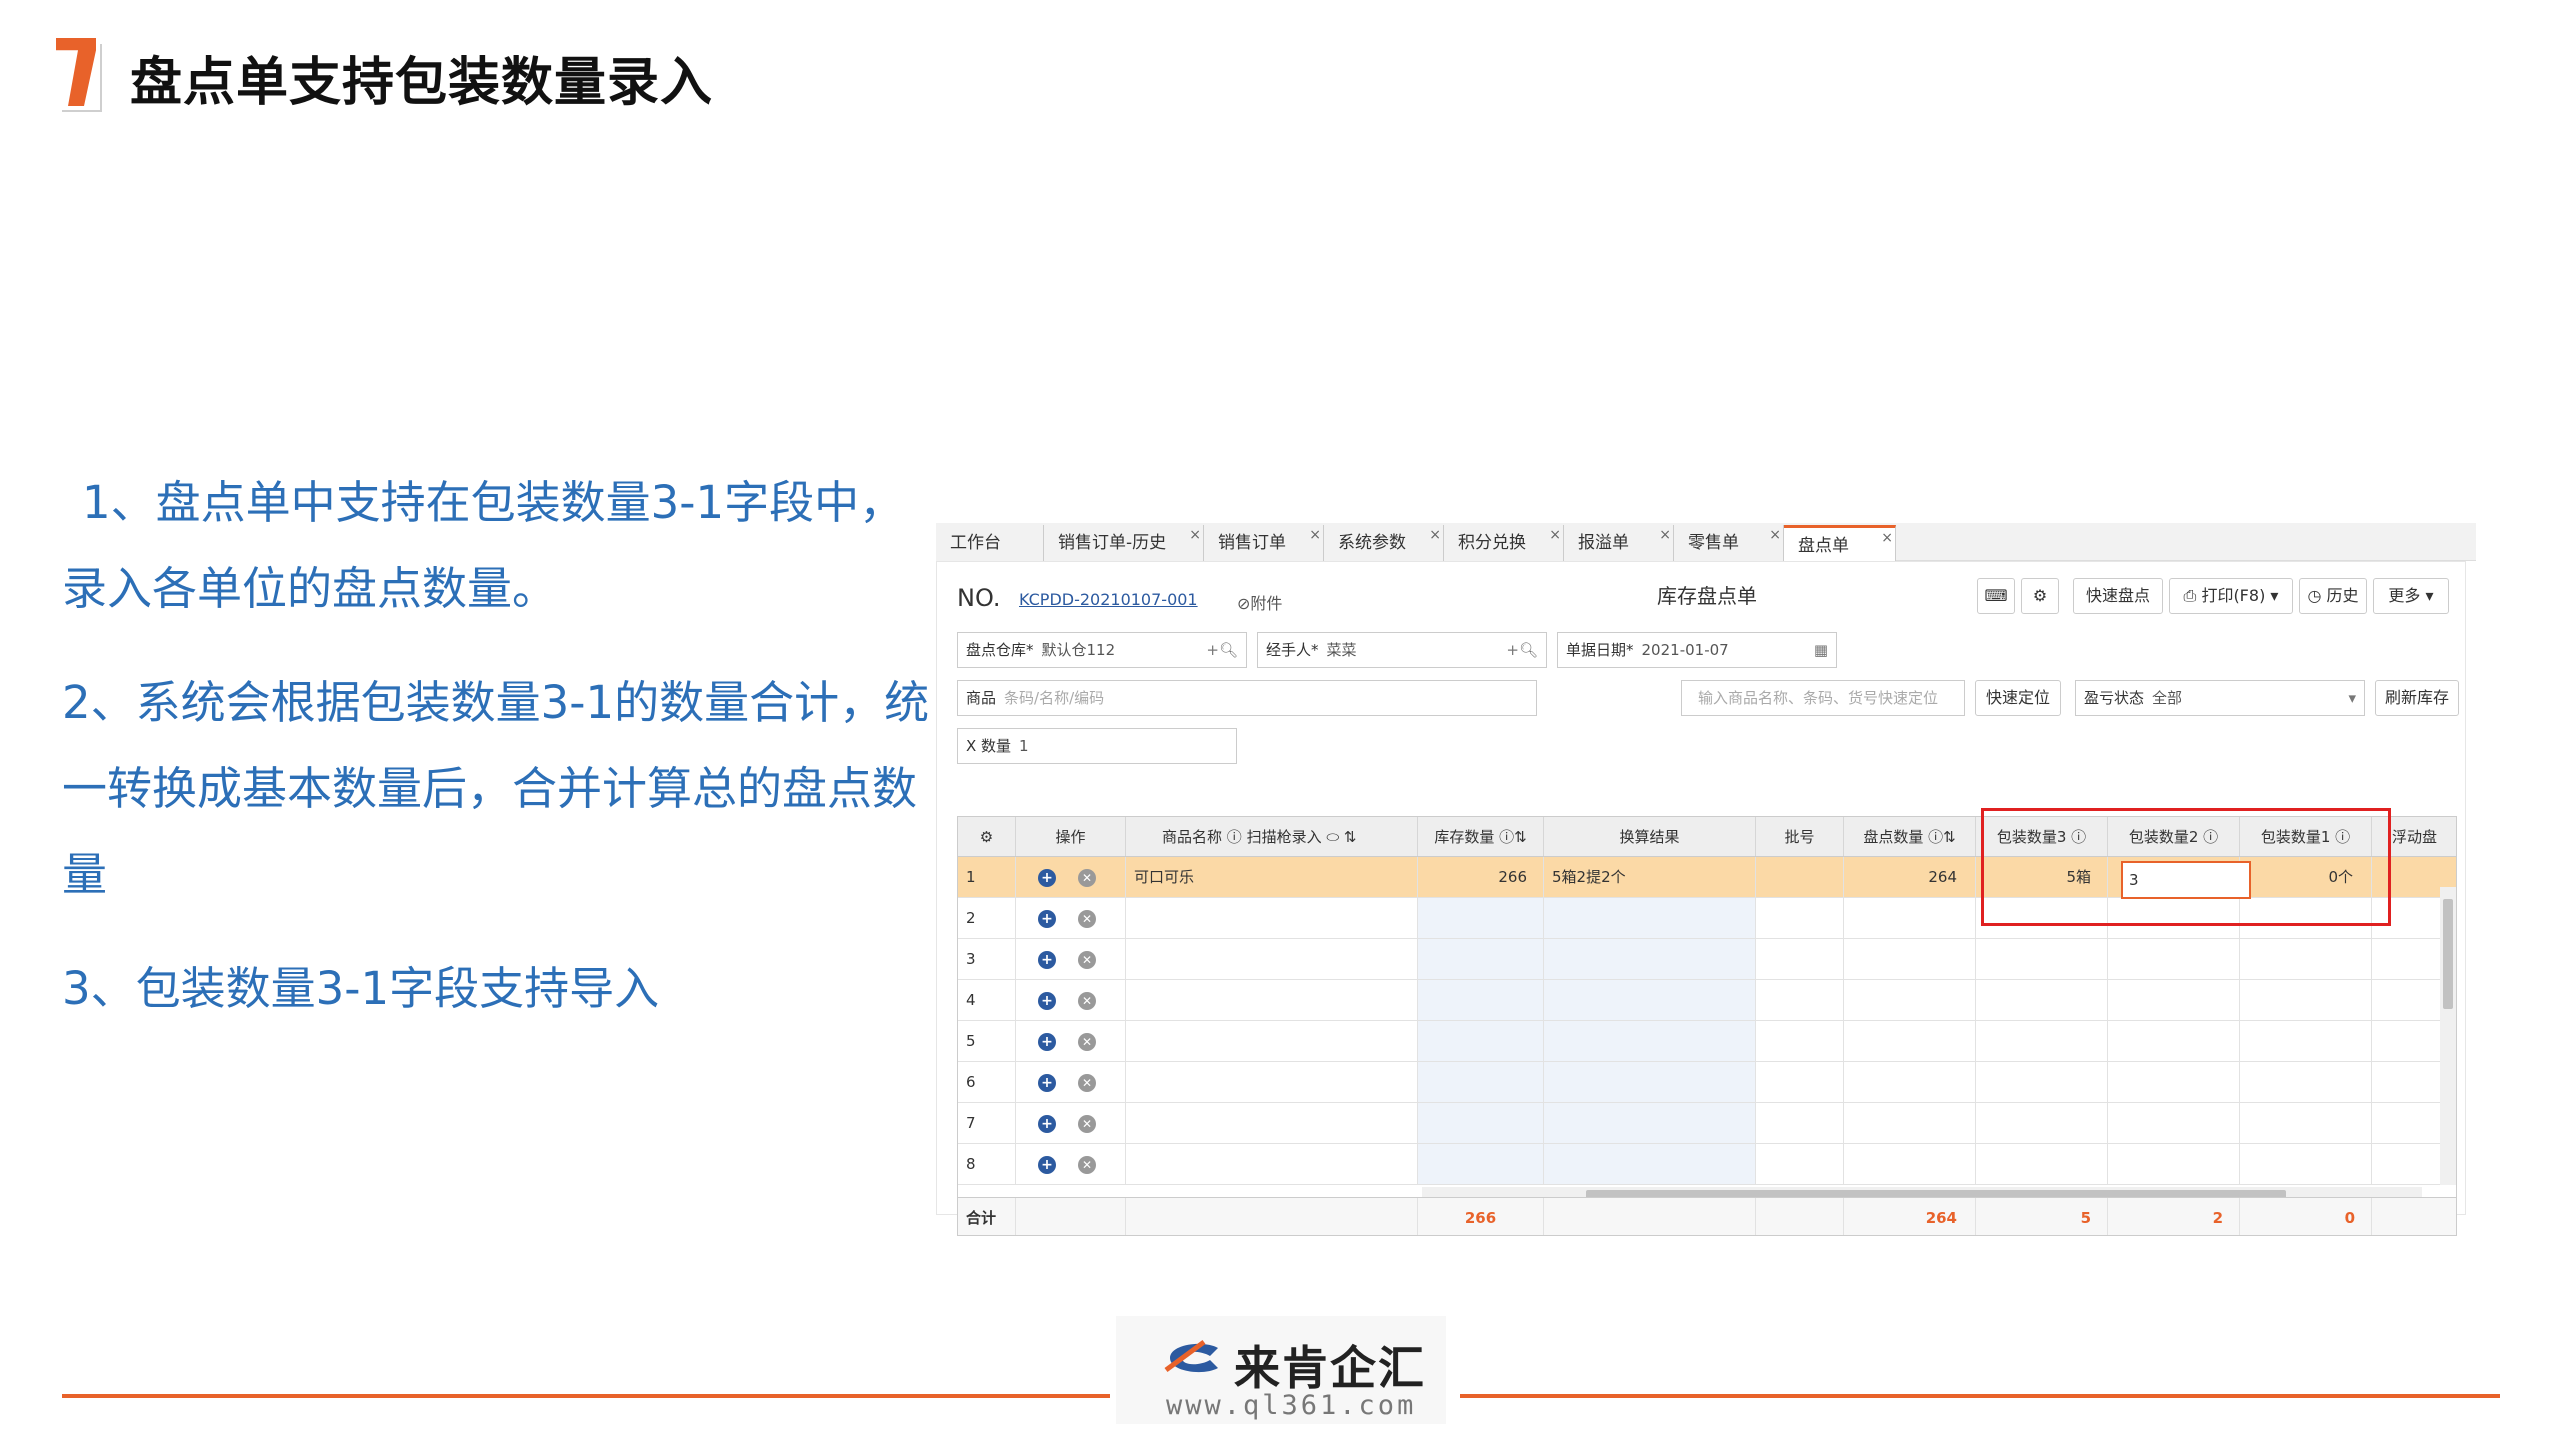  I want to click on profit-status-select: 盈亏状态 全部 ▾, so click(2220, 698).